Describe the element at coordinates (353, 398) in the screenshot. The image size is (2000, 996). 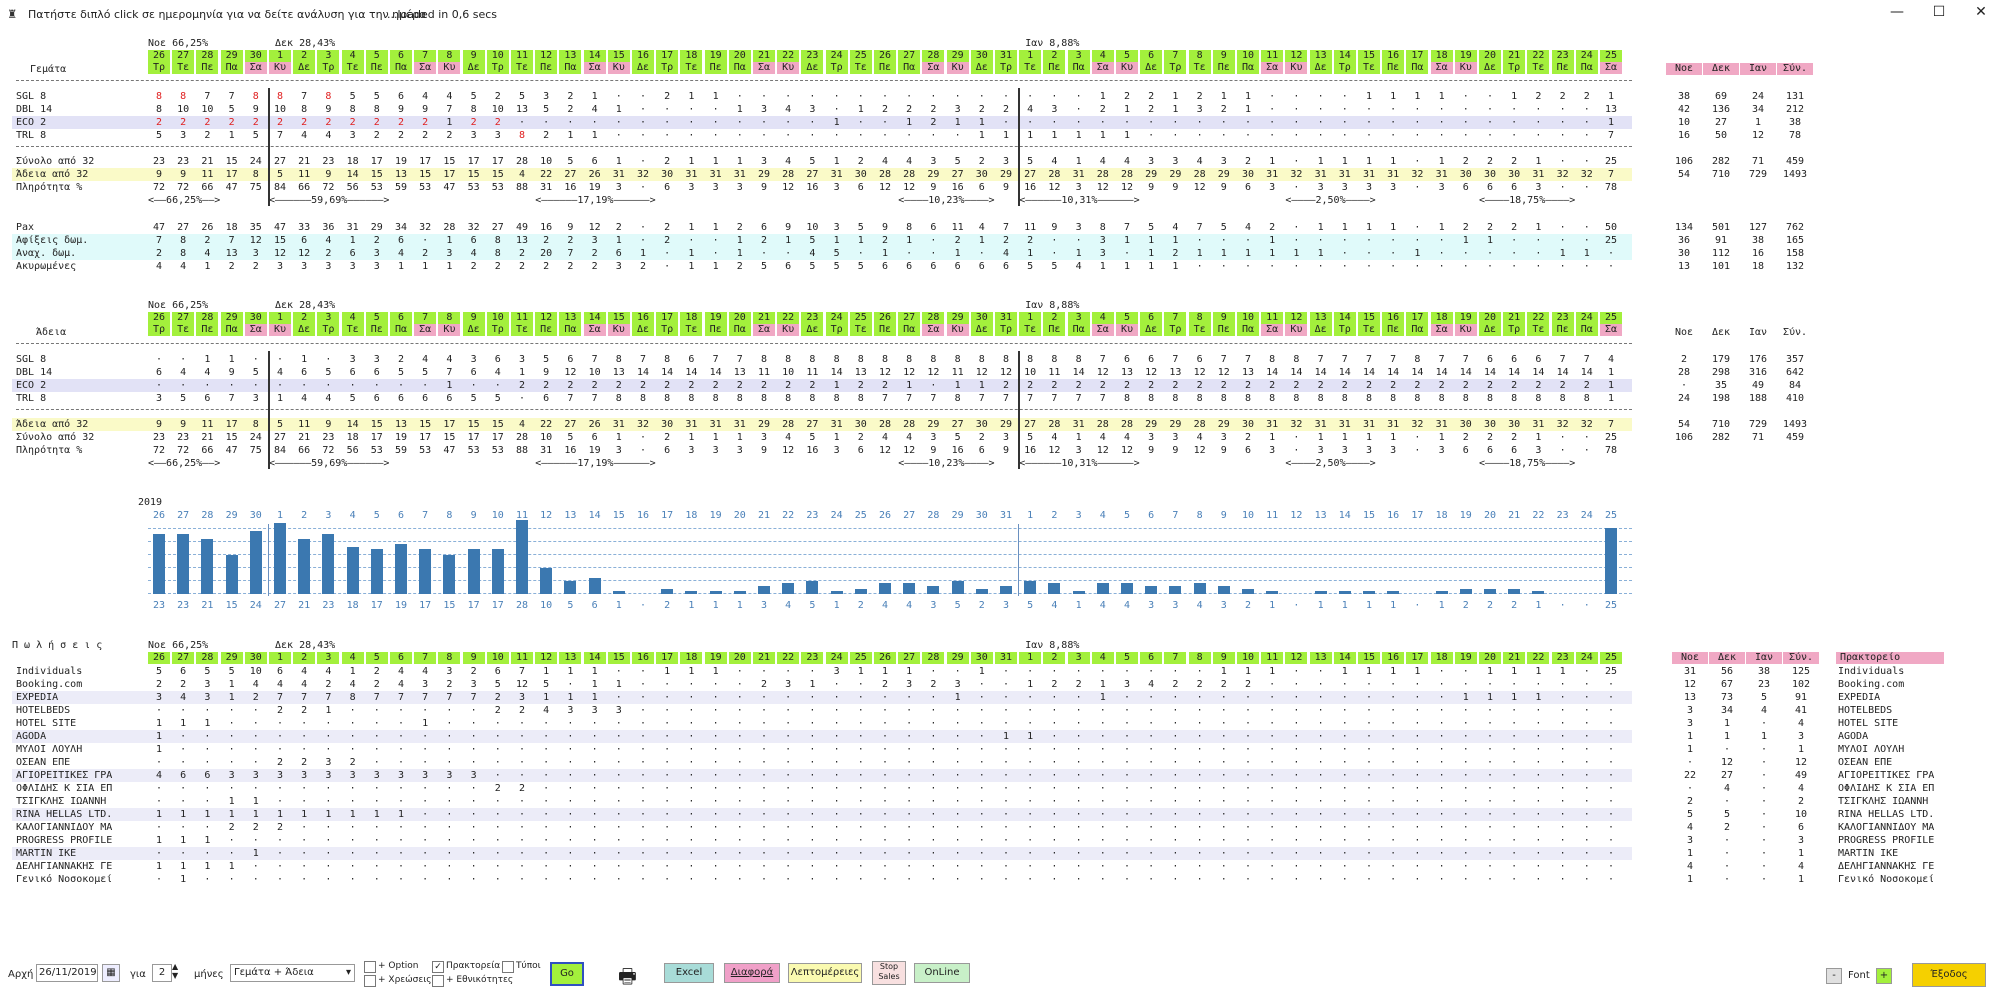
I see `cell-value: 5` at that location.